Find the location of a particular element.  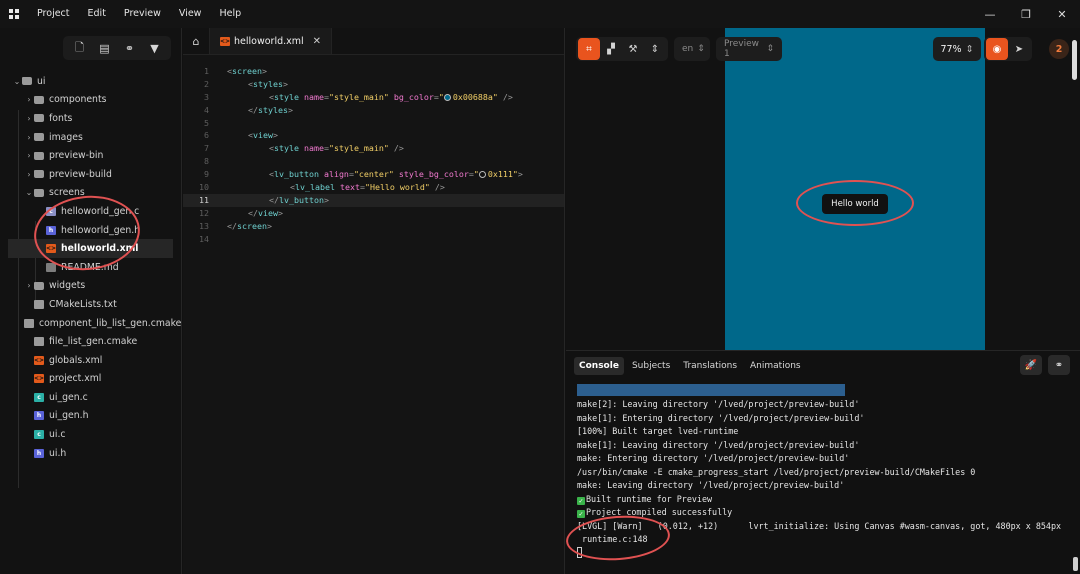

tree-item: <> globals.xml is located at coordinates (90, 360).